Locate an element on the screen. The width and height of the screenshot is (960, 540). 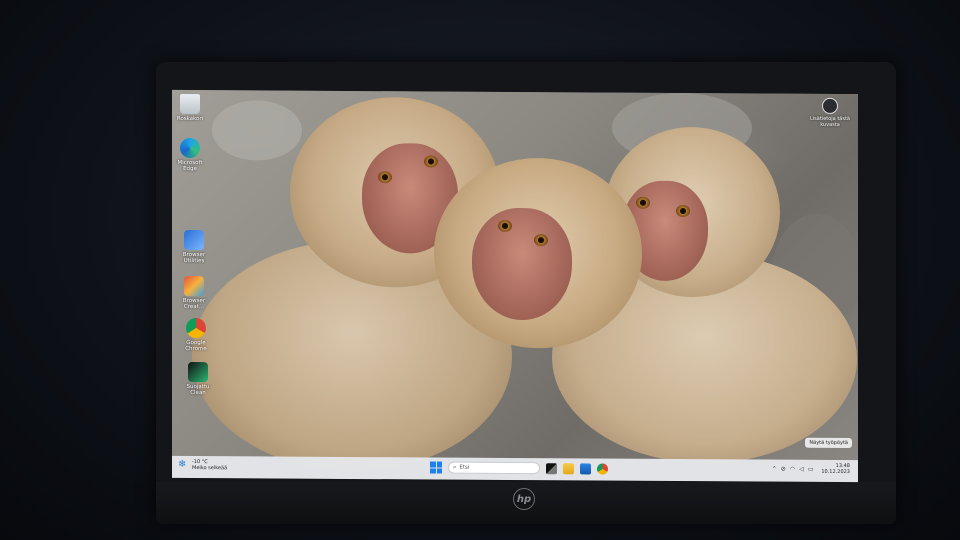
weather-widget: ❄ -10 °C Melko selkeää is located at coordinates (202, 465).